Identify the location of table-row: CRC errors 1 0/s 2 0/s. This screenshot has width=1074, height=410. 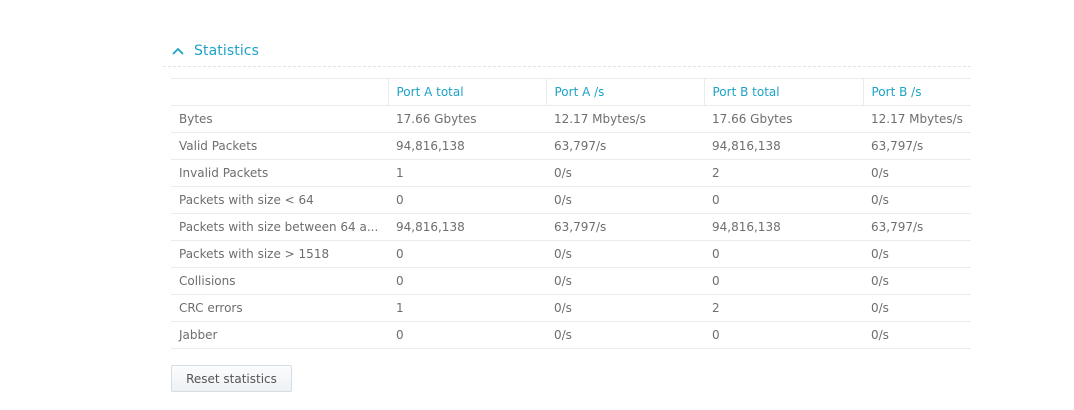
(571, 308).